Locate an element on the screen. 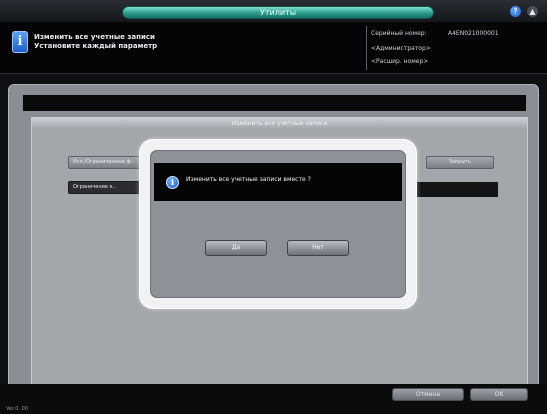 This screenshot has width=547, height=414. screen-title: Утилиты is located at coordinates (278, 12).